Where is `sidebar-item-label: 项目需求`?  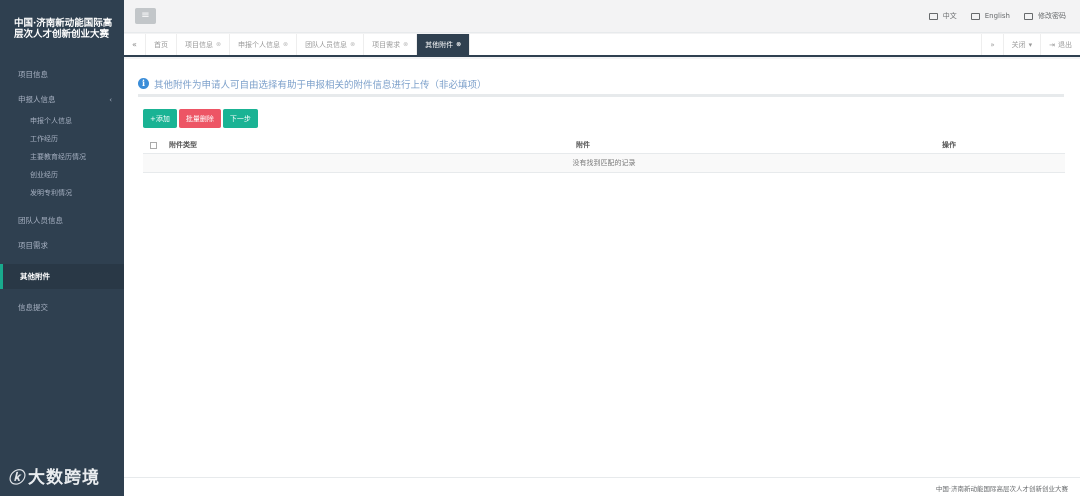
sidebar-item-label: 项目需求 is located at coordinates (33, 245).